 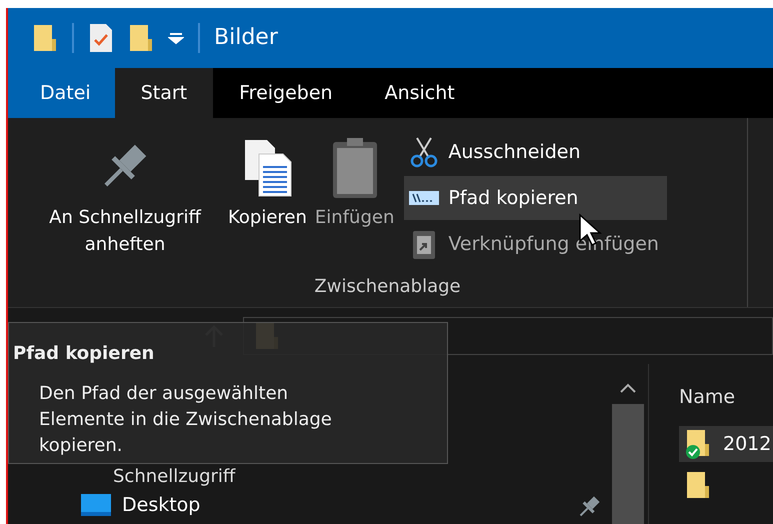 What do you see at coordinates (267, 198) in the screenshot?
I see `ribbon-button: Kopieren` at bounding box center [267, 198].